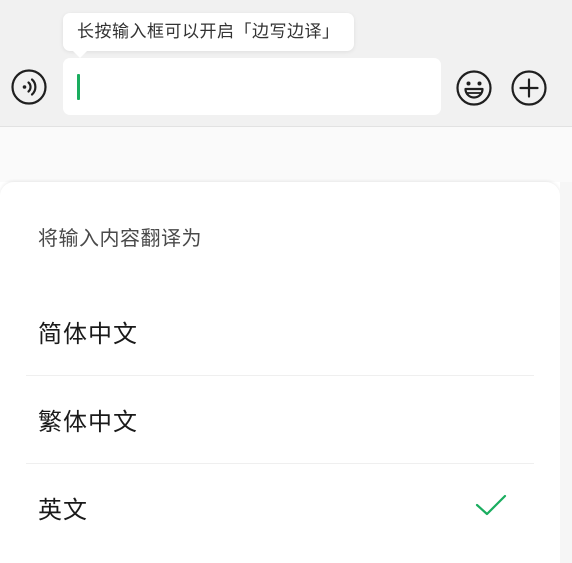 The height and width of the screenshot is (563, 572). What do you see at coordinates (208, 32) in the screenshot?
I see `hint-tooltip: 长按输入框可以开启「边写边译」` at bounding box center [208, 32].